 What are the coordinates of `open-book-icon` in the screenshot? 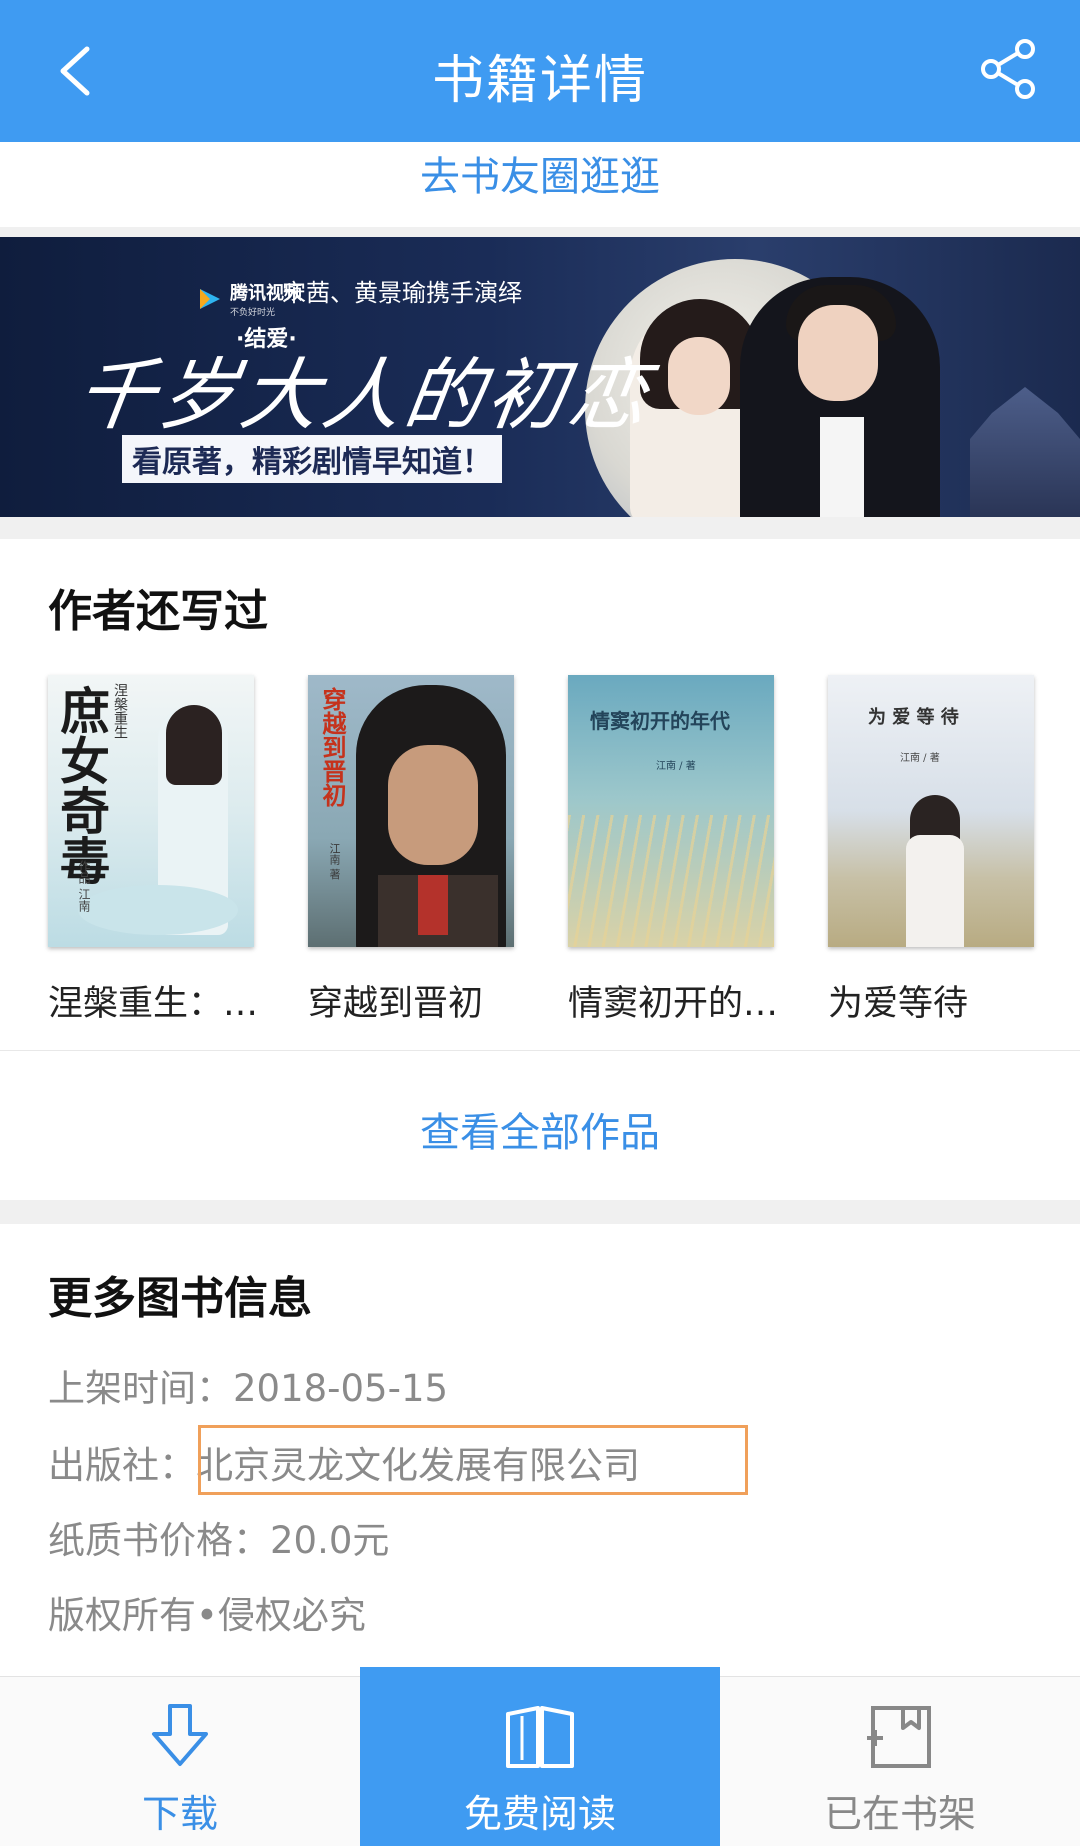 It's located at (540, 1737).